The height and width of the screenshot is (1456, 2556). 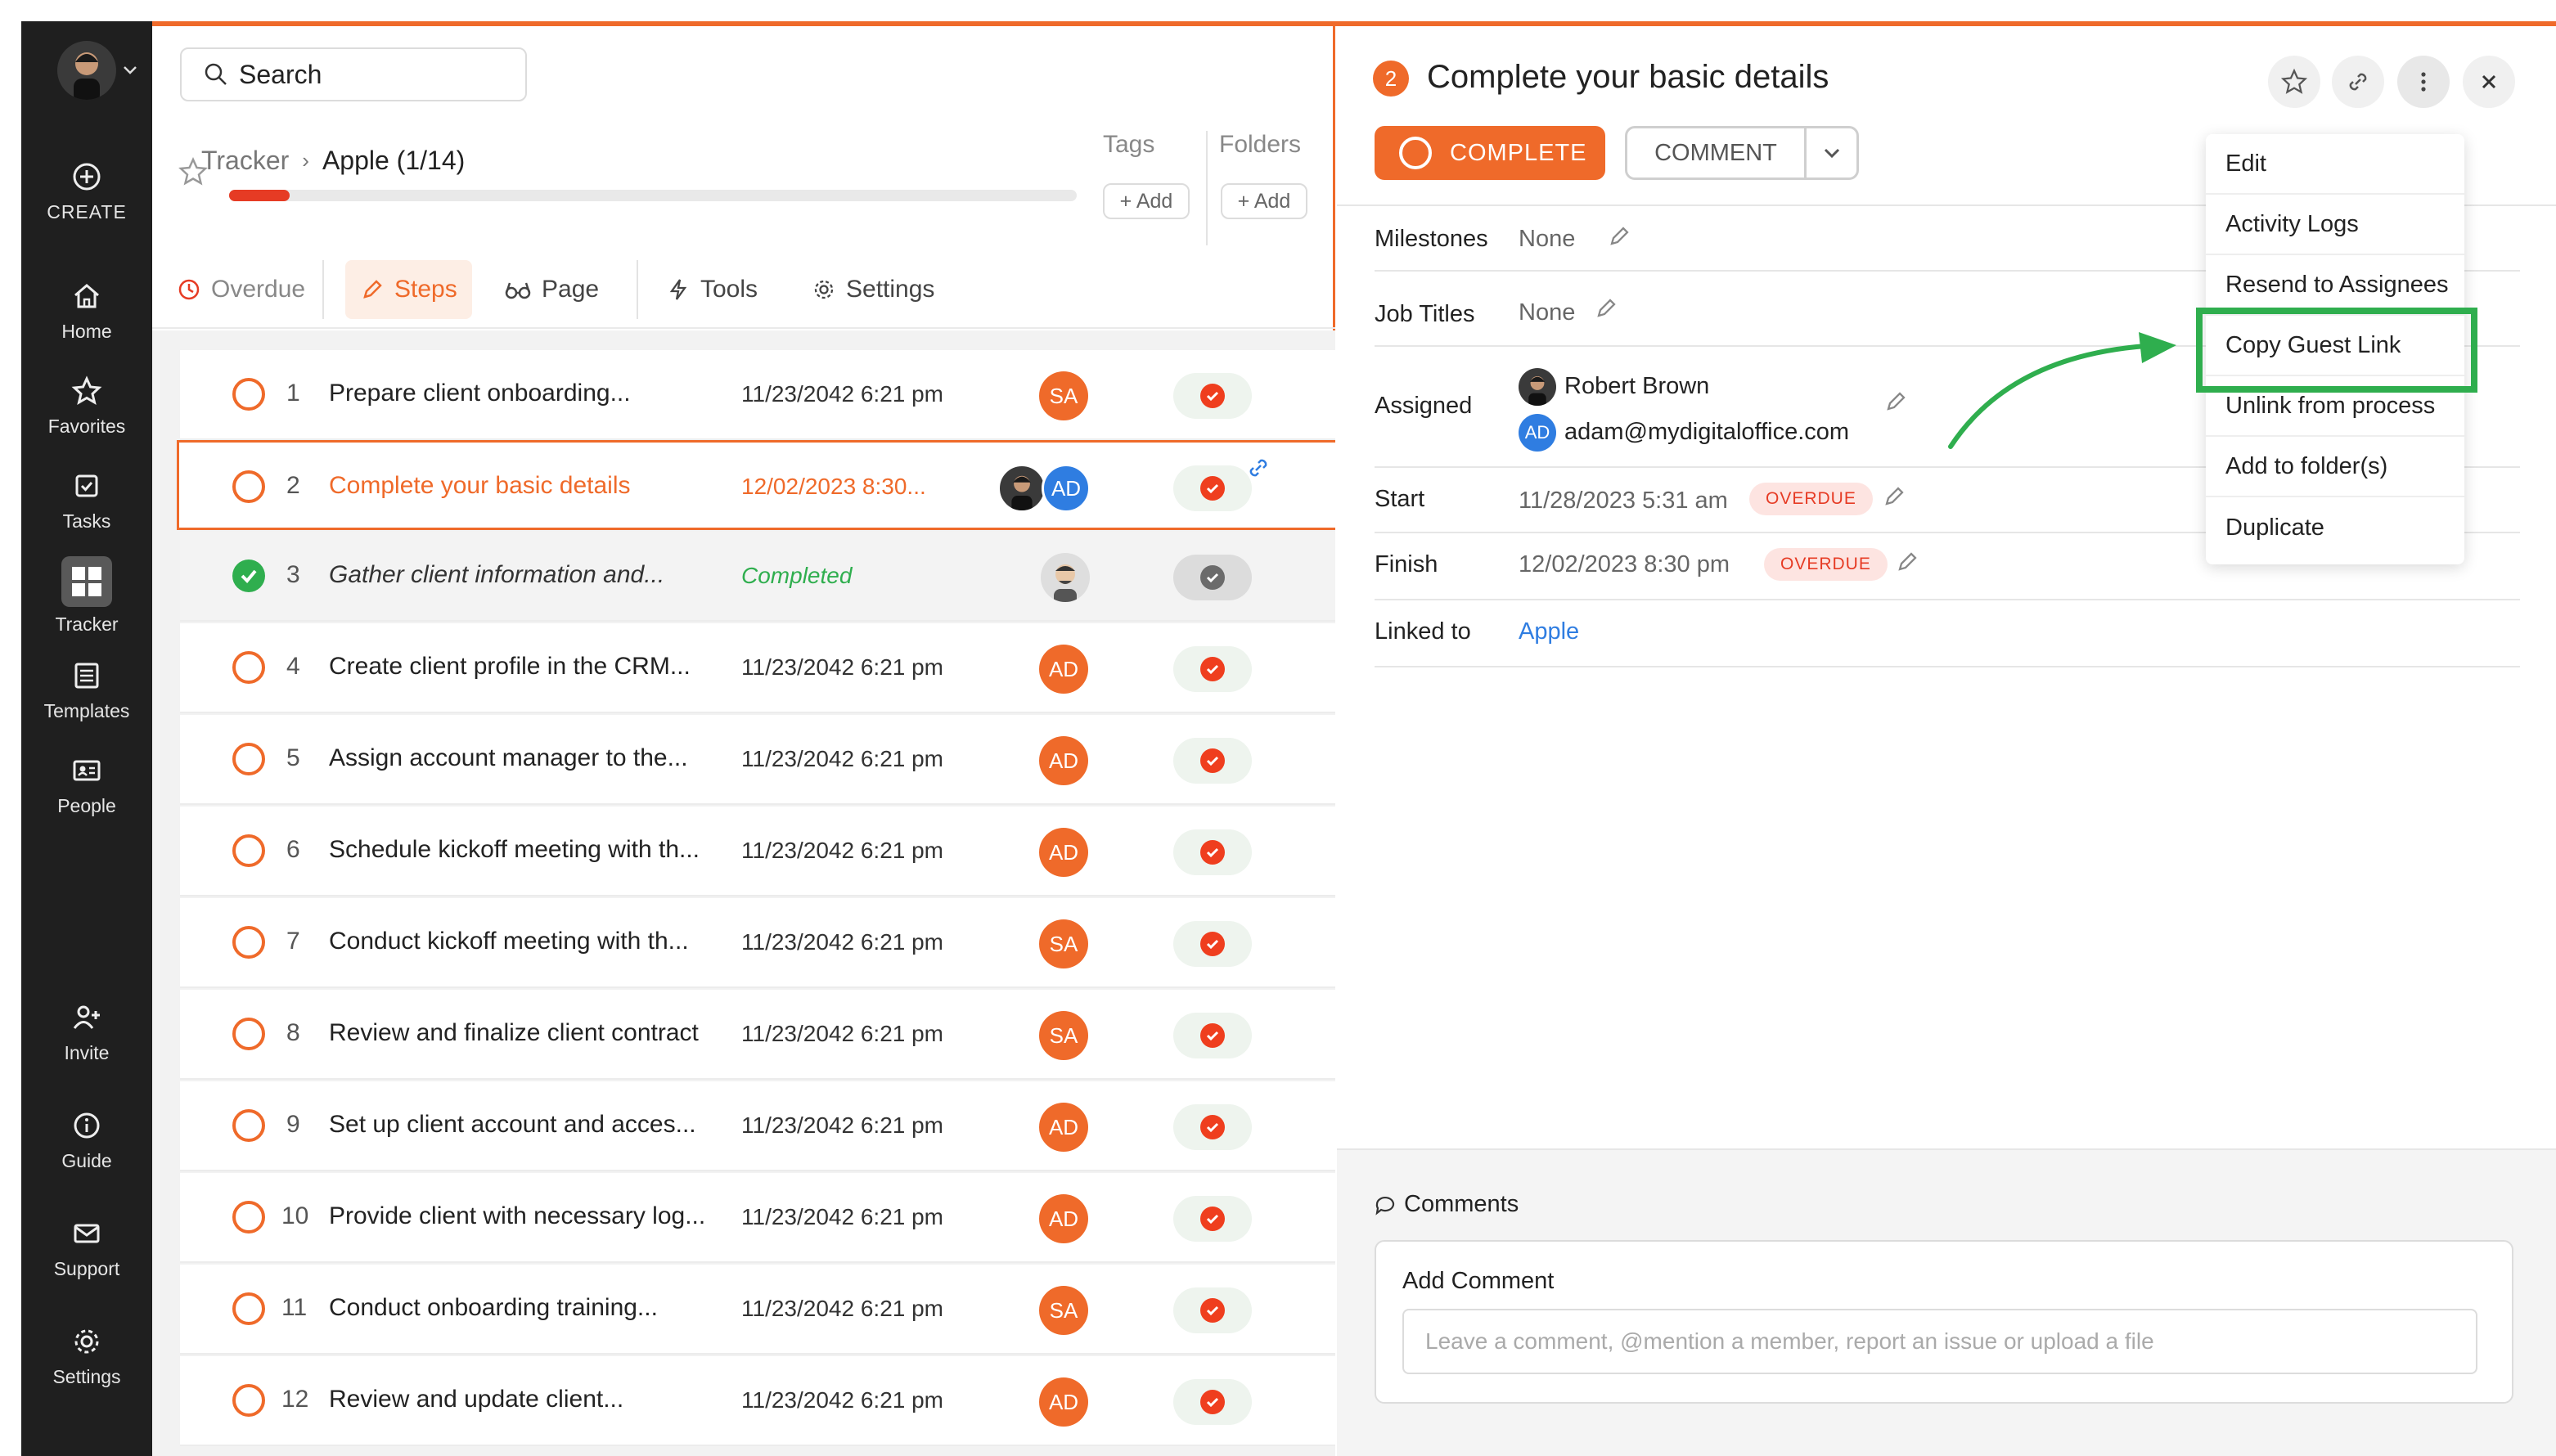 I want to click on chevron-right-icon: ›, so click(x=306, y=161).